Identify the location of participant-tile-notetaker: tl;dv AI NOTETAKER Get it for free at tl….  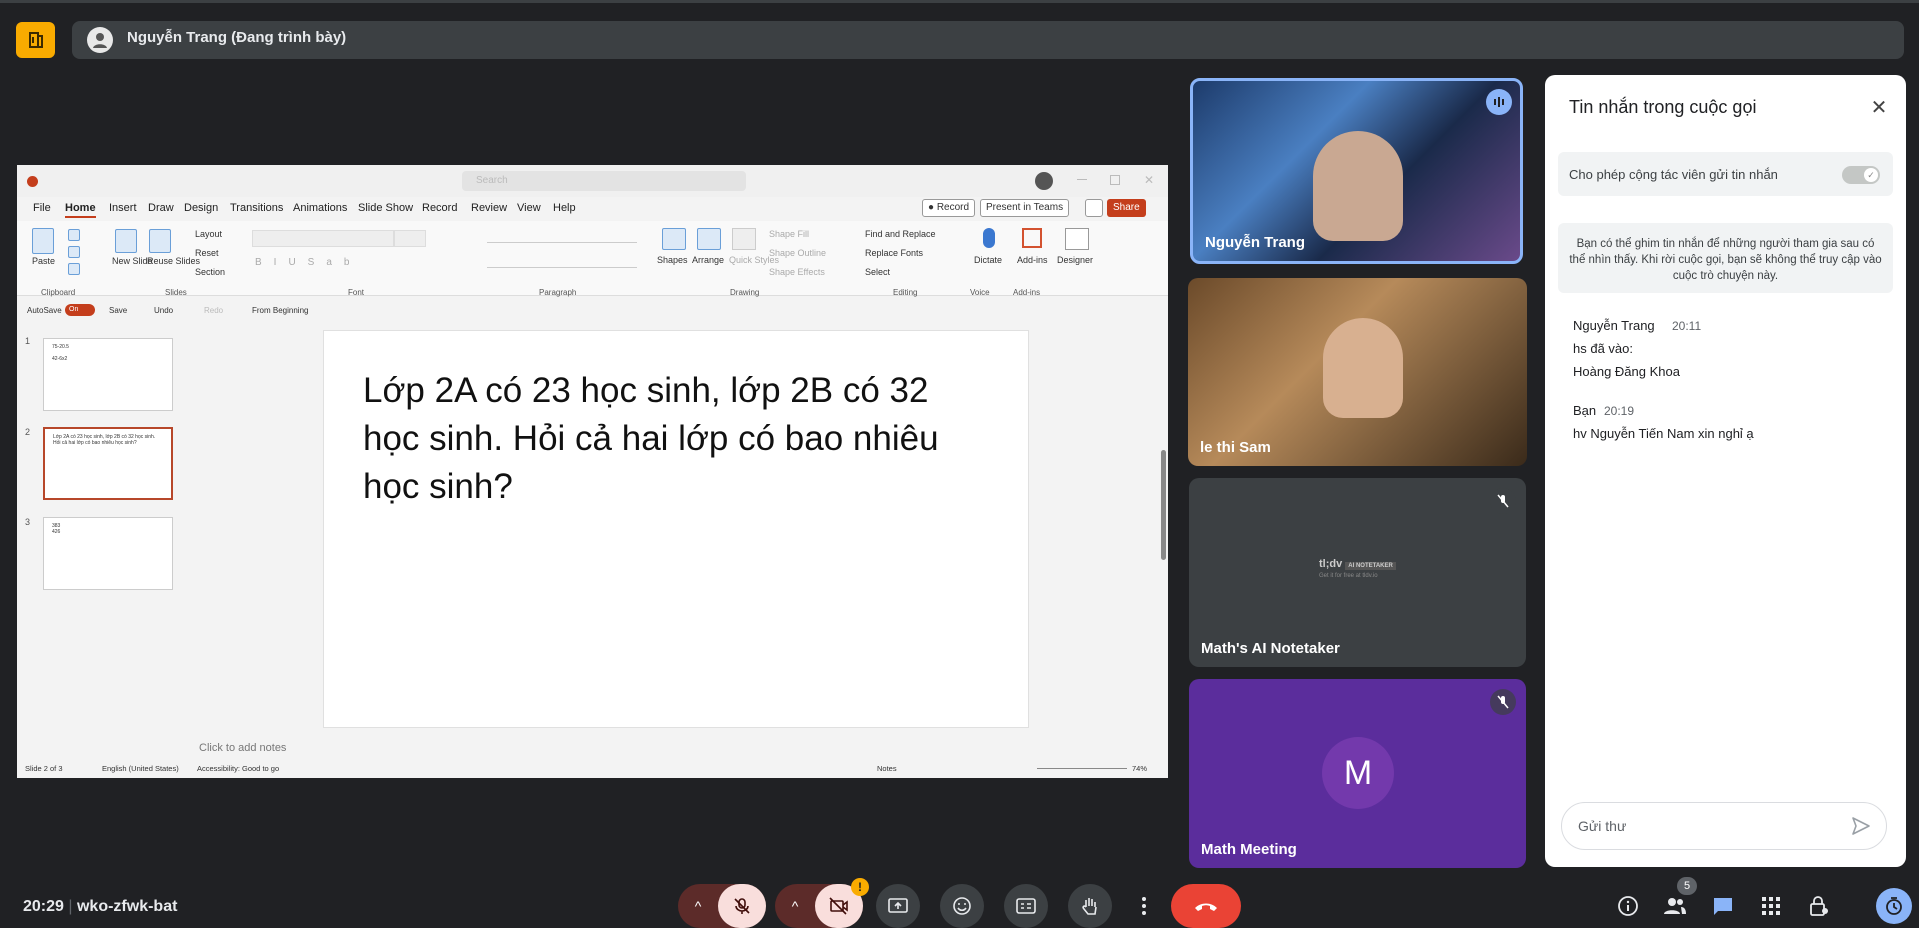
(1357, 572).